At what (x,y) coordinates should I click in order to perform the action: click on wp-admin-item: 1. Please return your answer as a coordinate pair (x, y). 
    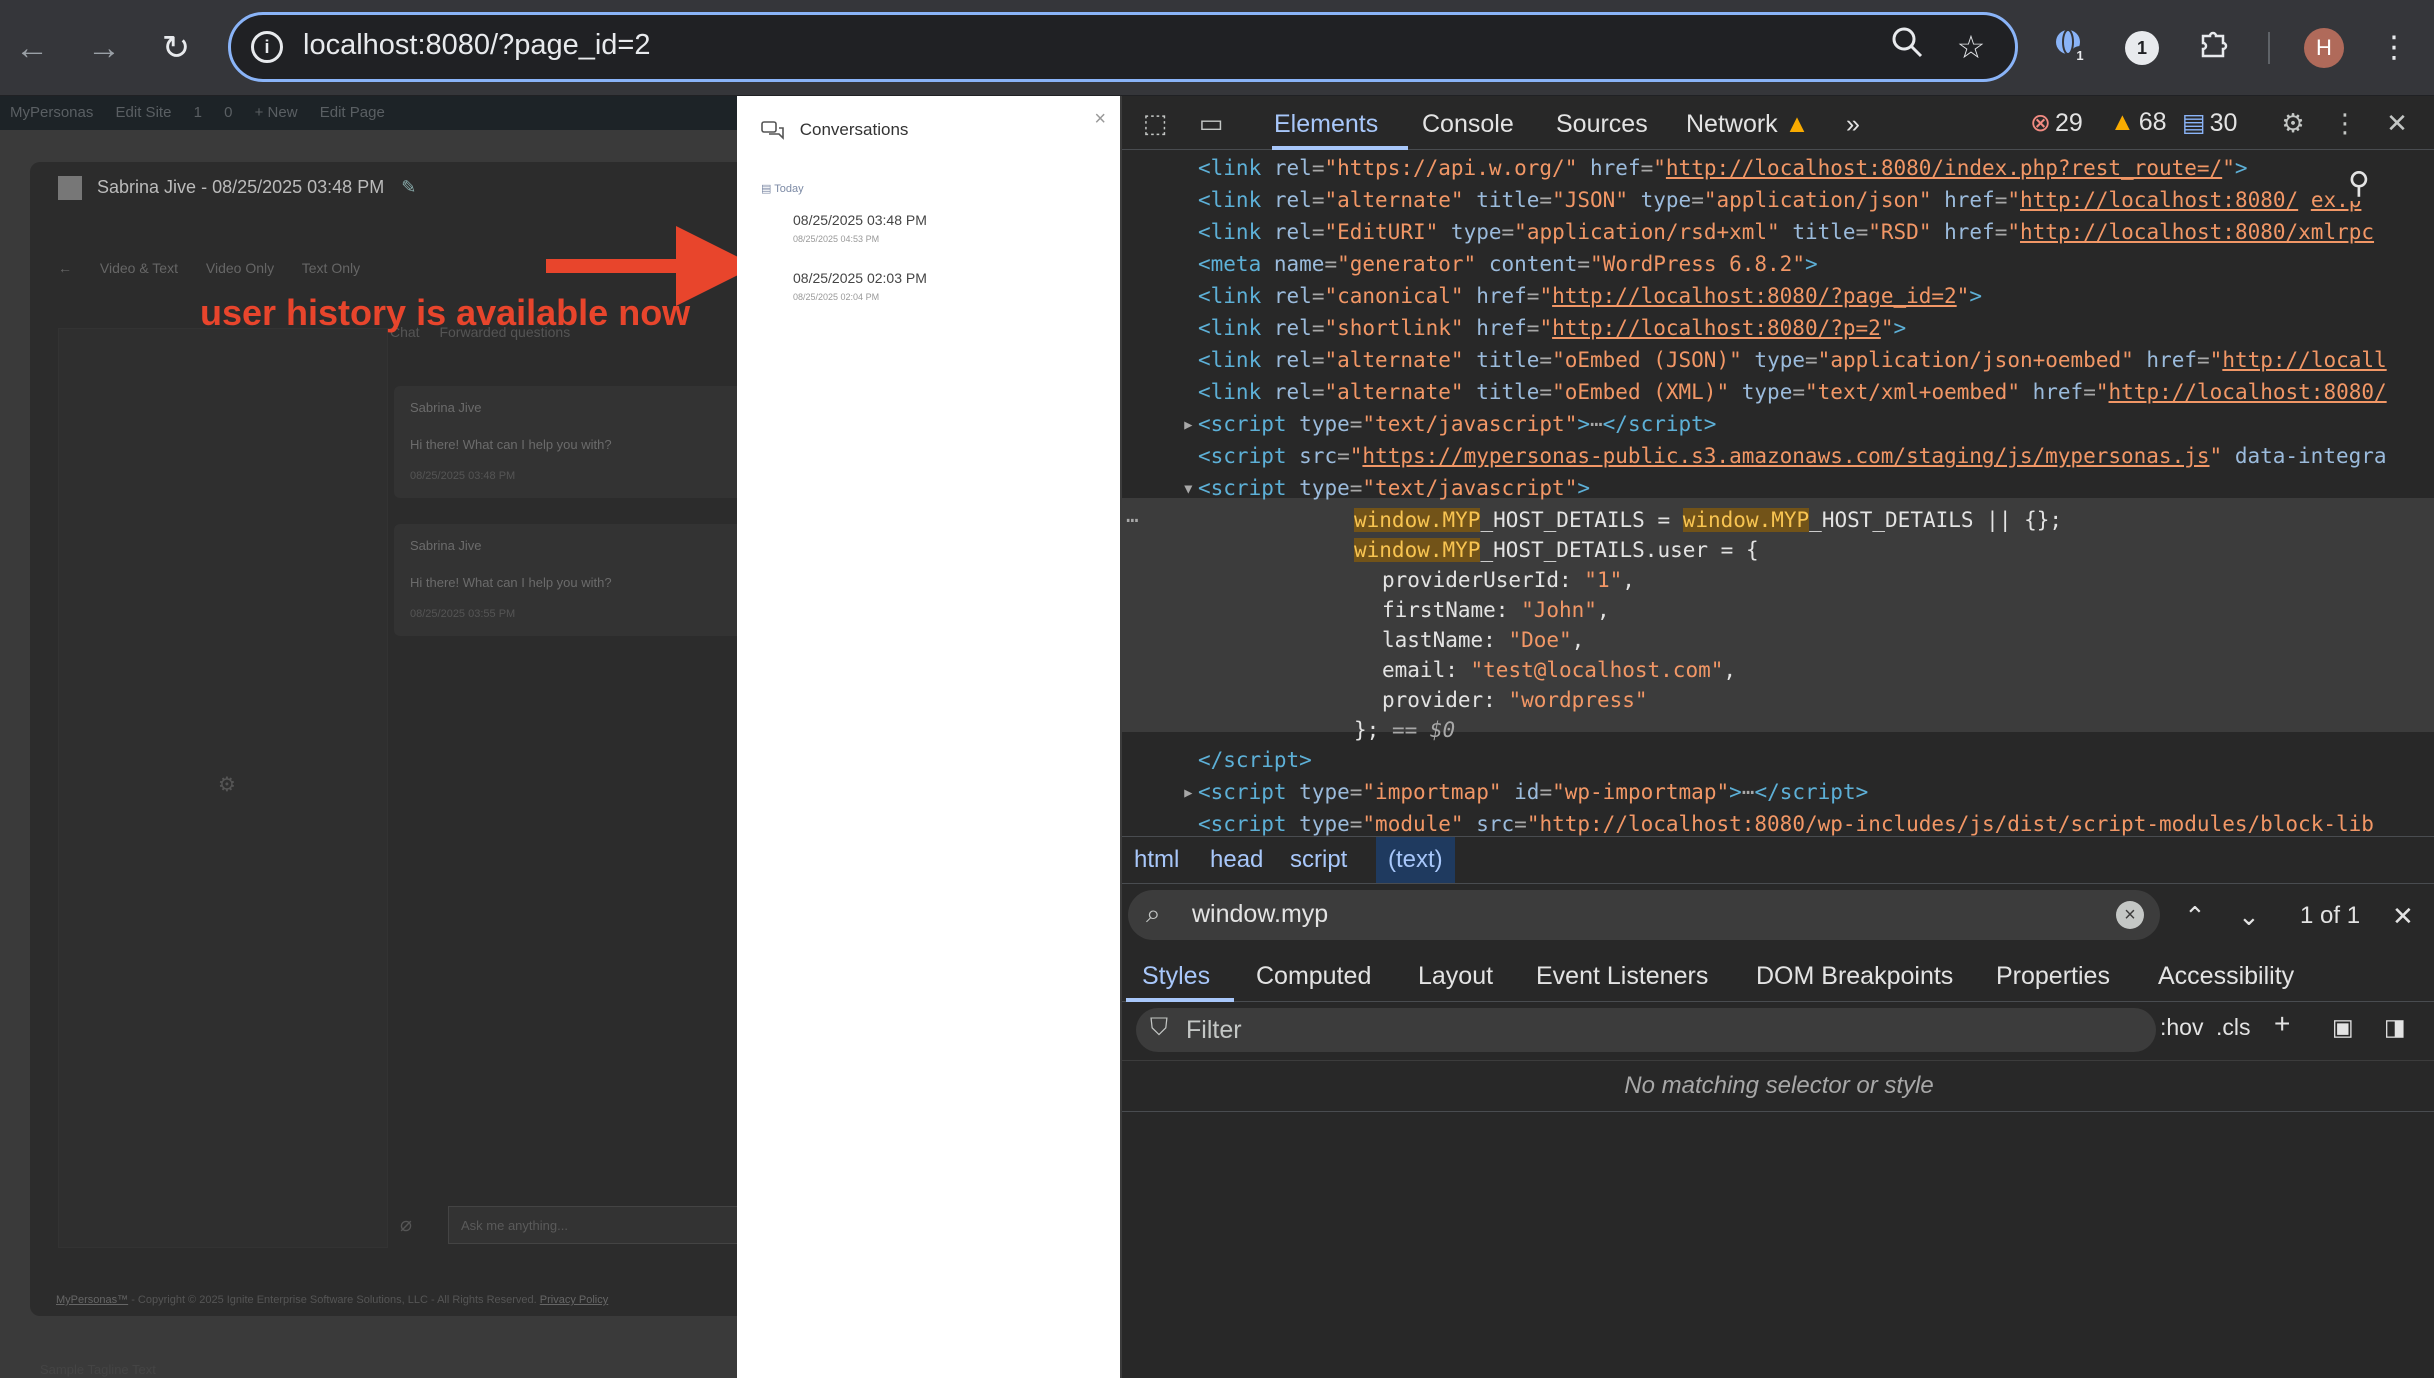
    Looking at the image, I should click on (198, 112).